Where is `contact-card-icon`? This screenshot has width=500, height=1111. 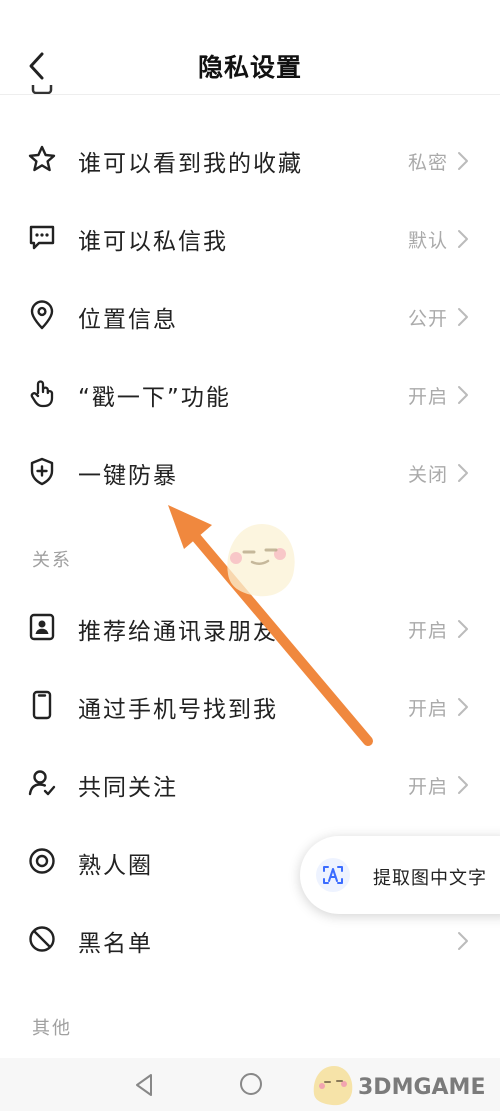
contact-card-icon is located at coordinates (42, 627).